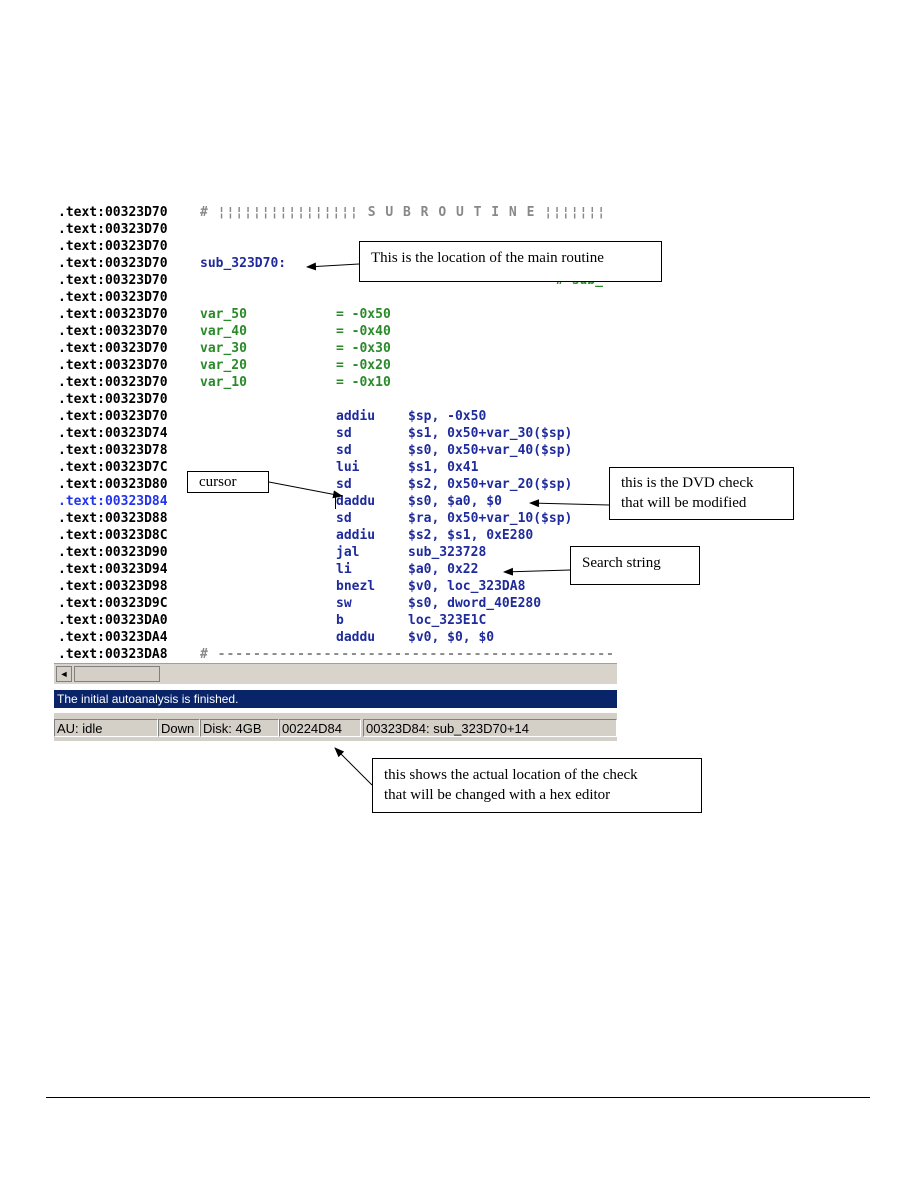  Describe the element at coordinates (569, 503) in the screenshot. I see `arrow-dvd-check` at that location.